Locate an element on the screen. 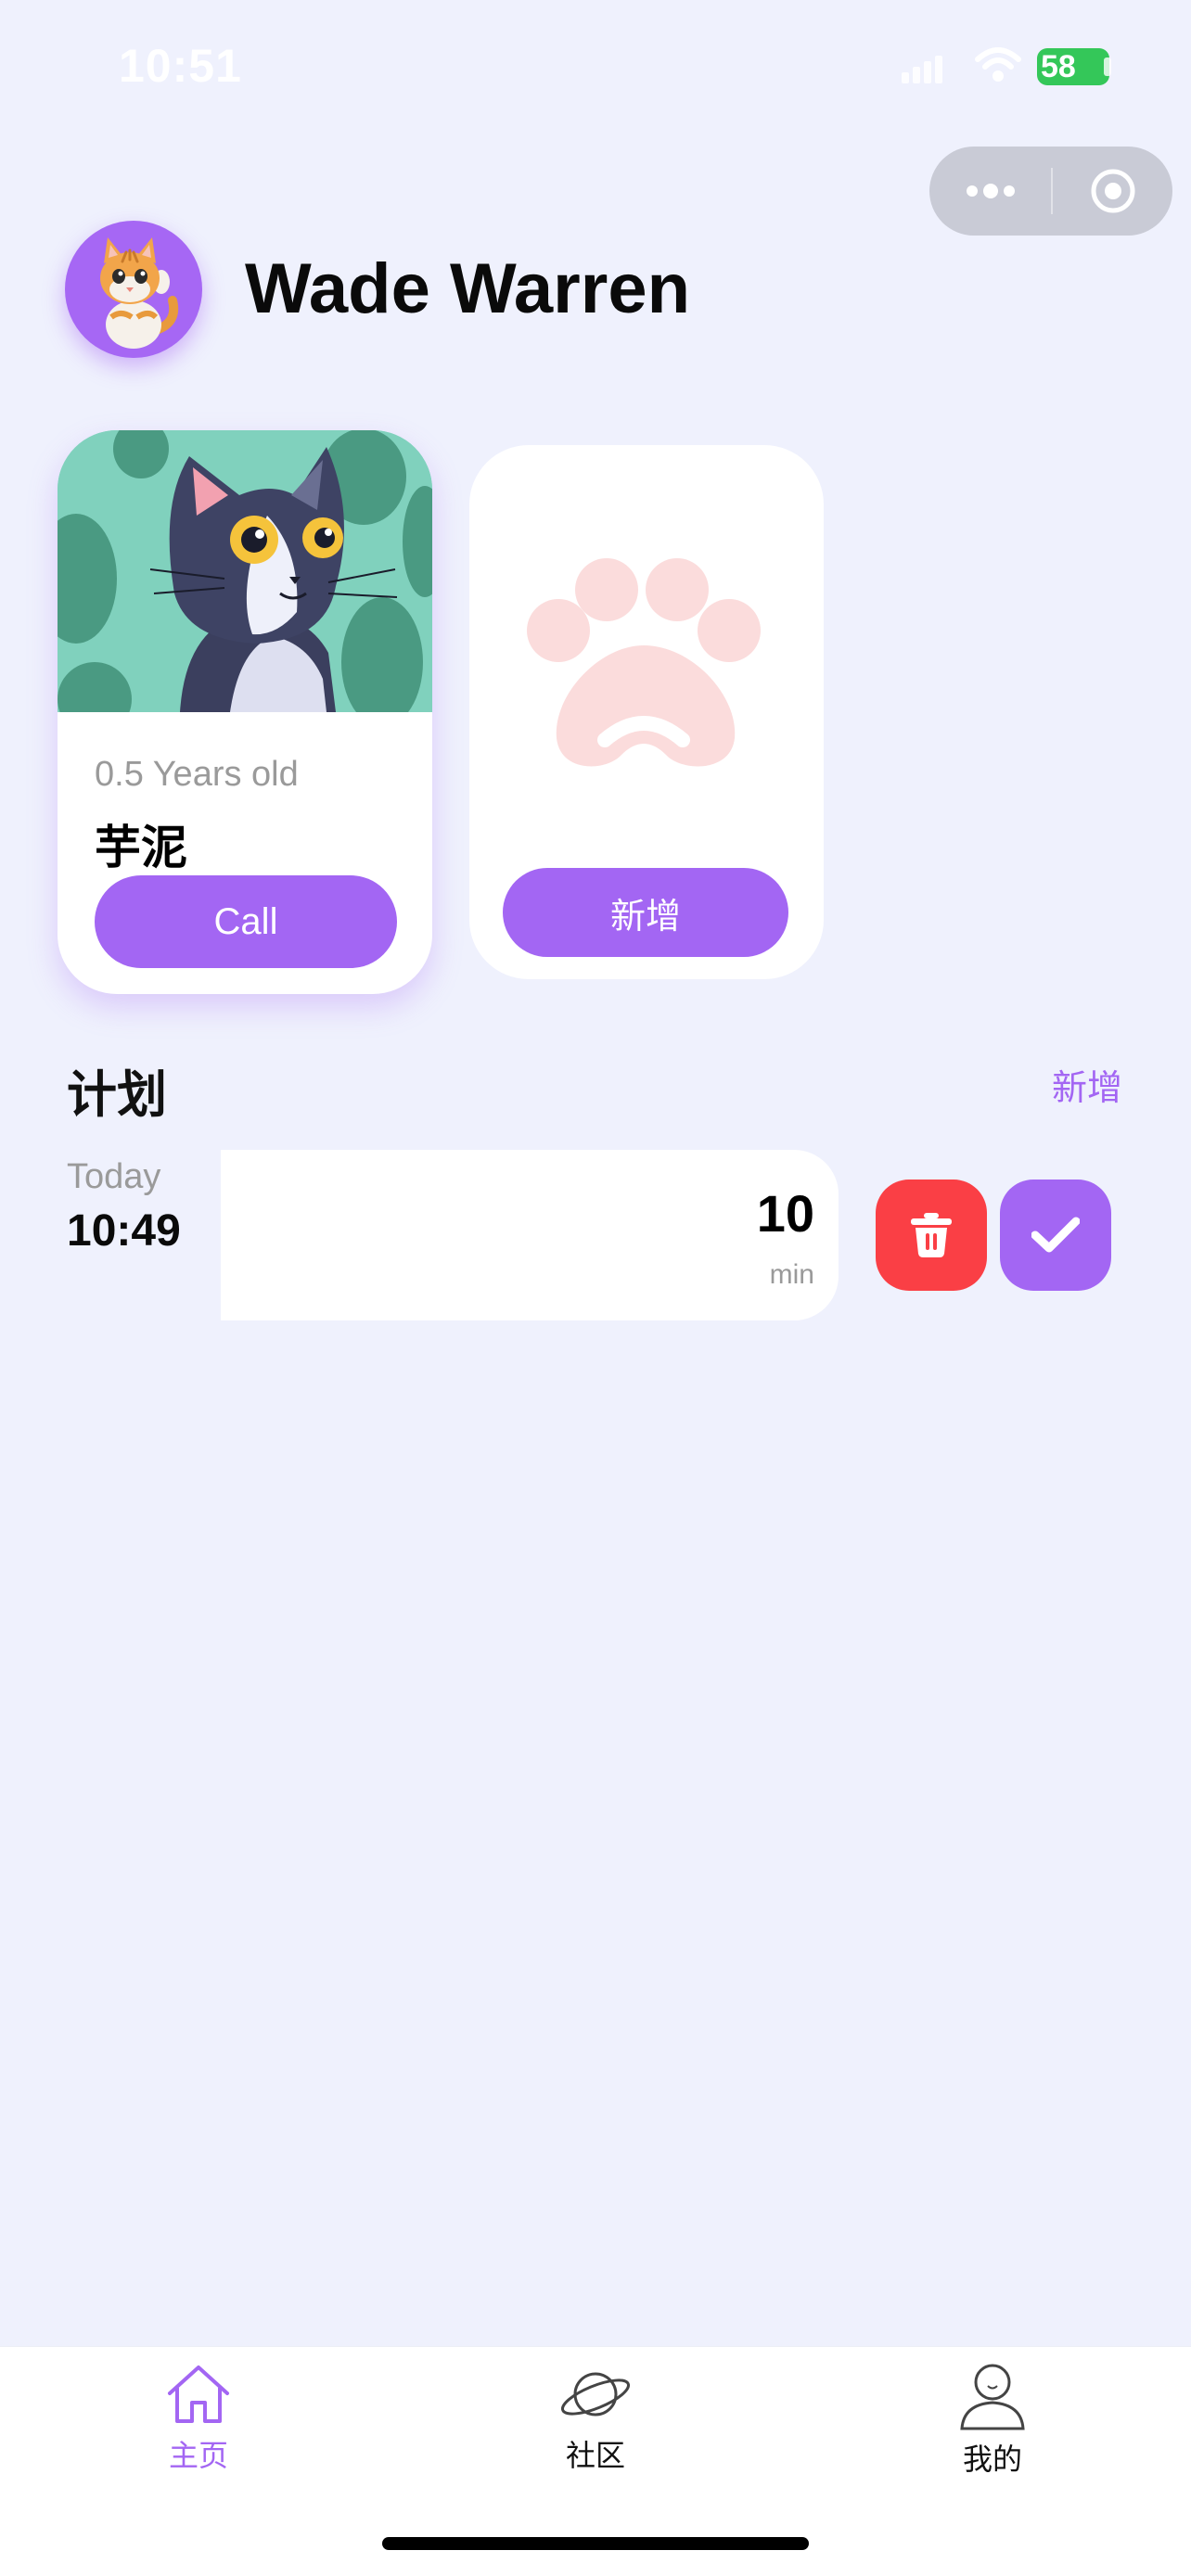  pet-card: 0.5 Years old 芋泥 Call is located at coordinates (245, 712).